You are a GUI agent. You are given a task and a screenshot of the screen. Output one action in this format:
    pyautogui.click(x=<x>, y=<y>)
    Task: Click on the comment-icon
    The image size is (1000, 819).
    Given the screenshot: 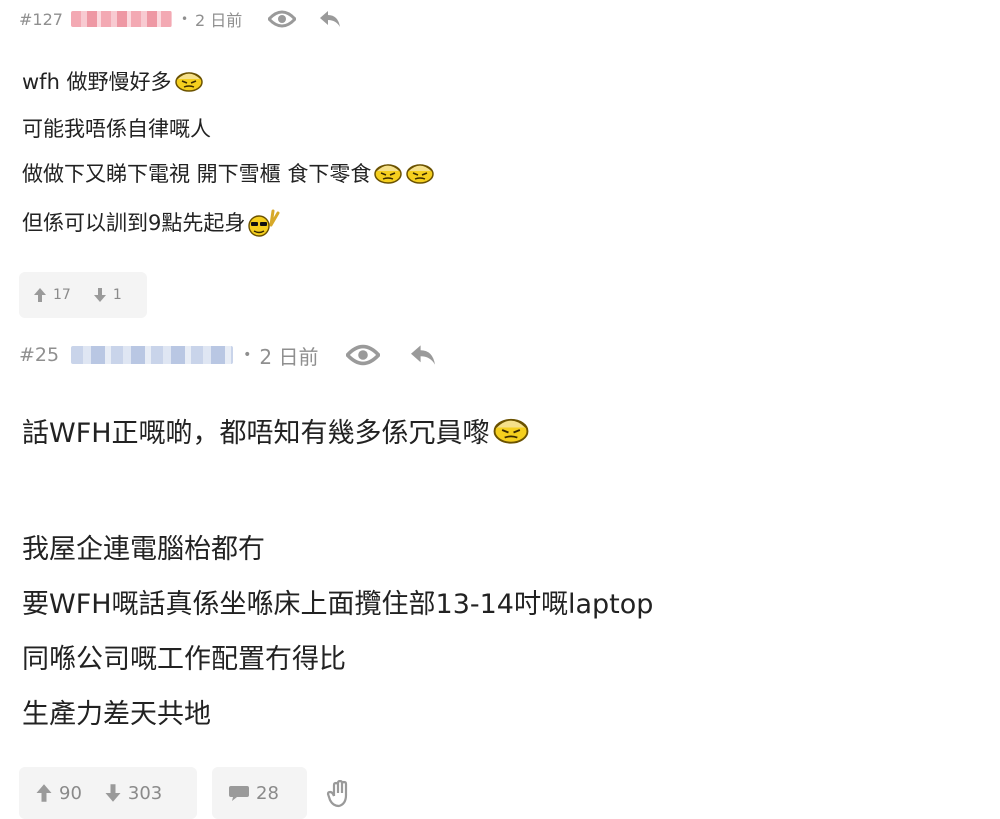 What is the action you would take?
    pyautogui.click(x=239, y=793)
    